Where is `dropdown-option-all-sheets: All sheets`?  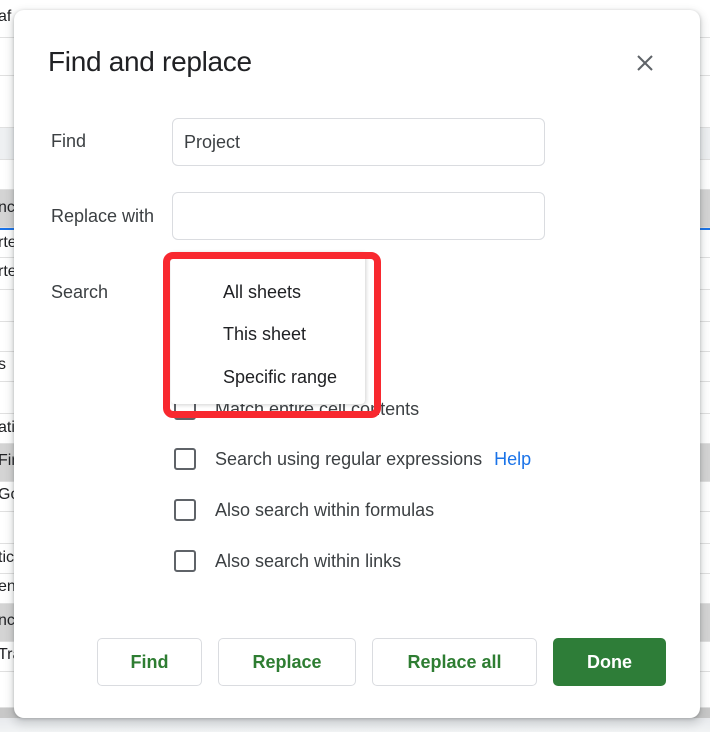
dropdown-option-all-sheets: All sheets is located at coordinates (268, 292).